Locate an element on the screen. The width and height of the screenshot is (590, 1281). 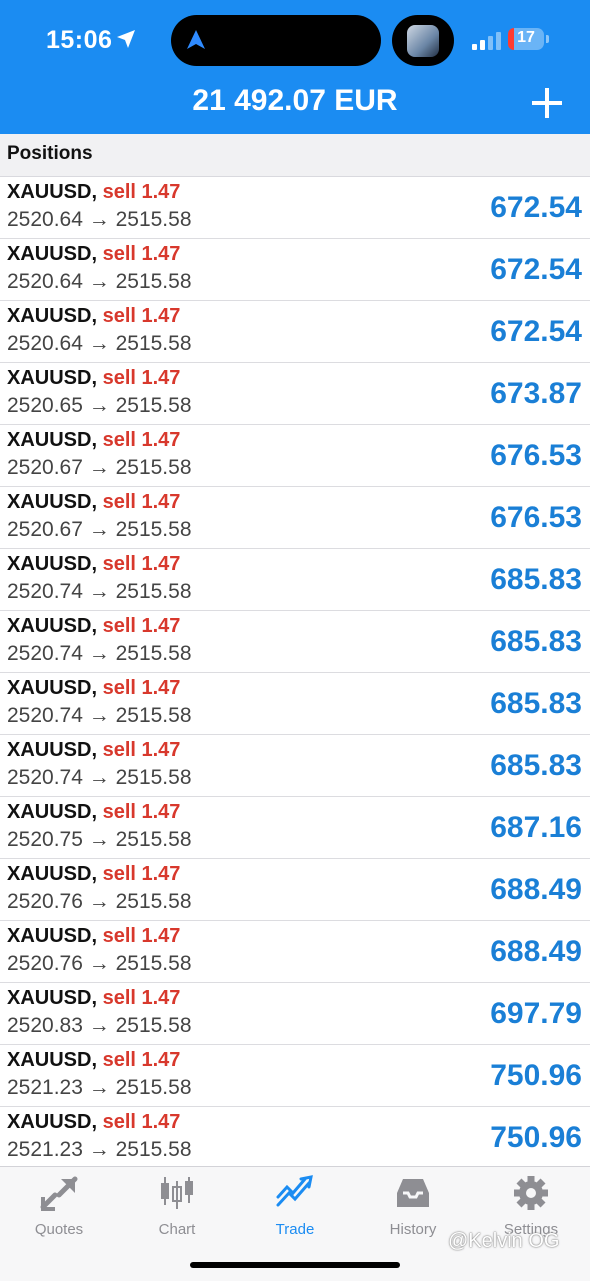
open-price: 2521.23 is located at coordinates (45, 1087).